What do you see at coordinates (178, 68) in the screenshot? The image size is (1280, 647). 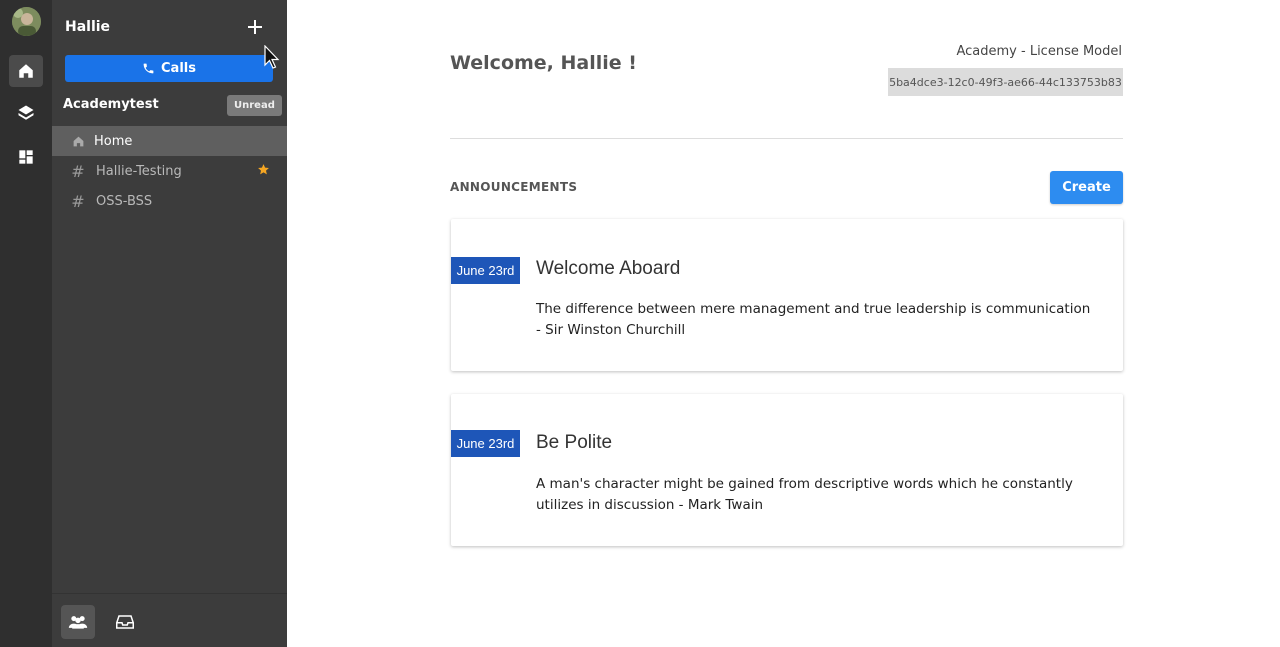 I see `calls-label: Calls` at bounding box center [178, 68].